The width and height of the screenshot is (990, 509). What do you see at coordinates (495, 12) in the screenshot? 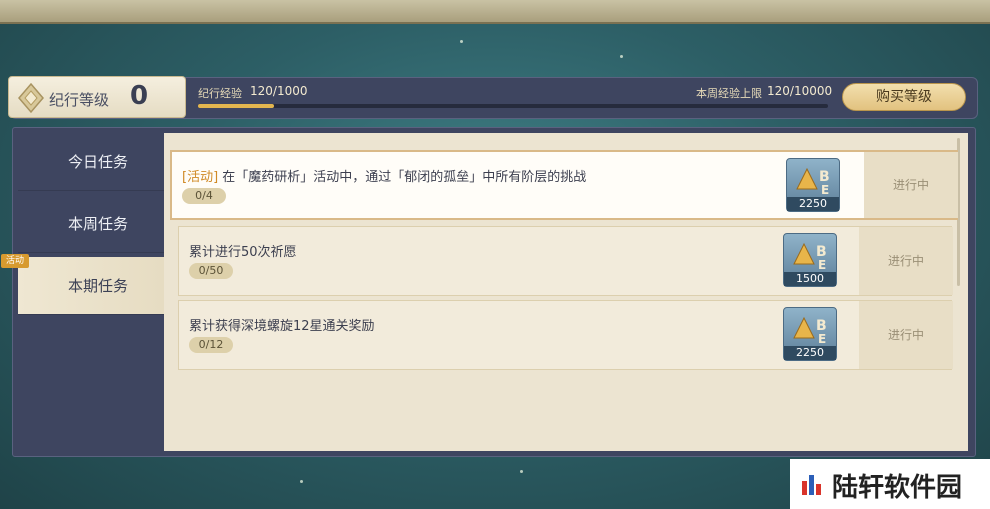
I see `top-frame` at bounding box center [495, 12].